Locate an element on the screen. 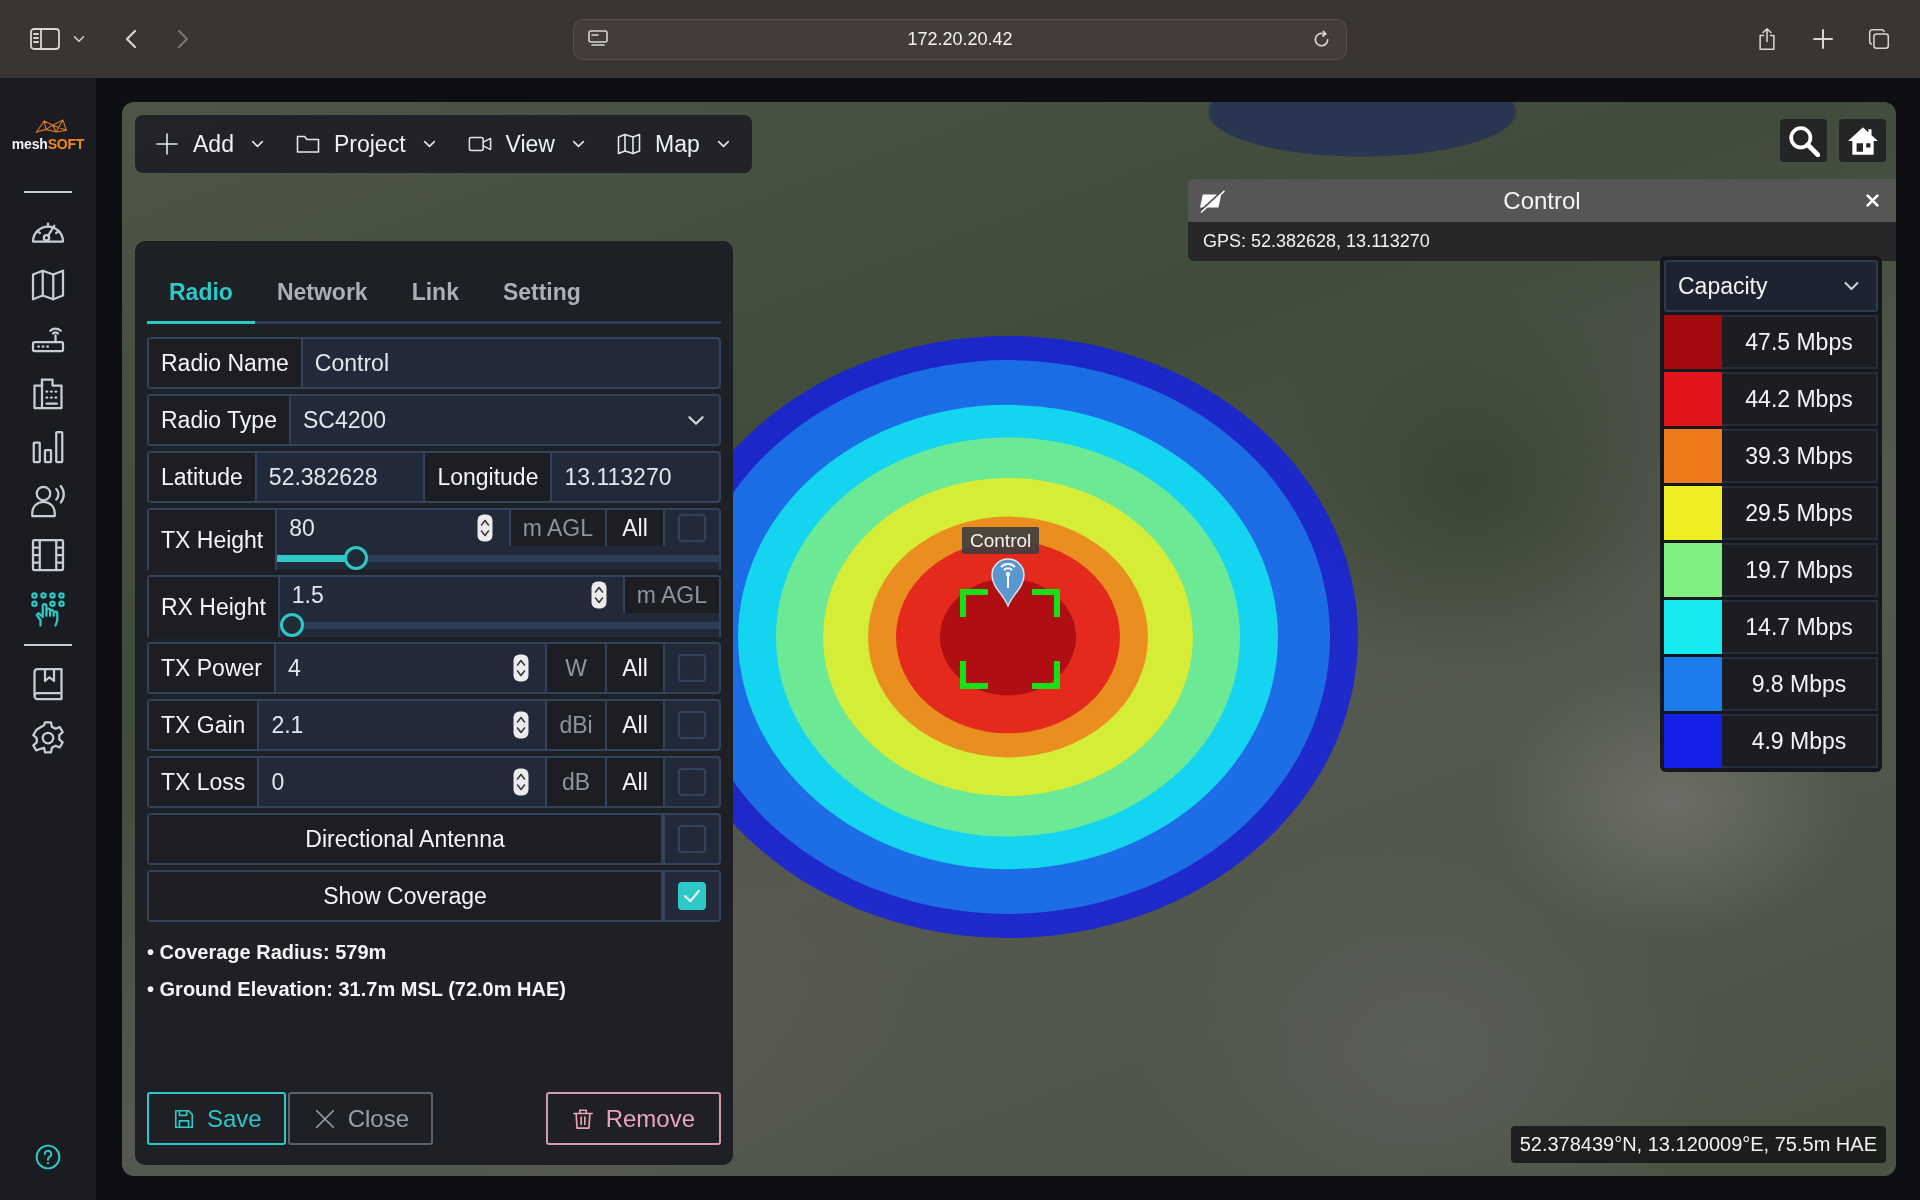 The width and height of the screenshot is (1920, 1200). tab: Link is located at coordinates (435, 293).